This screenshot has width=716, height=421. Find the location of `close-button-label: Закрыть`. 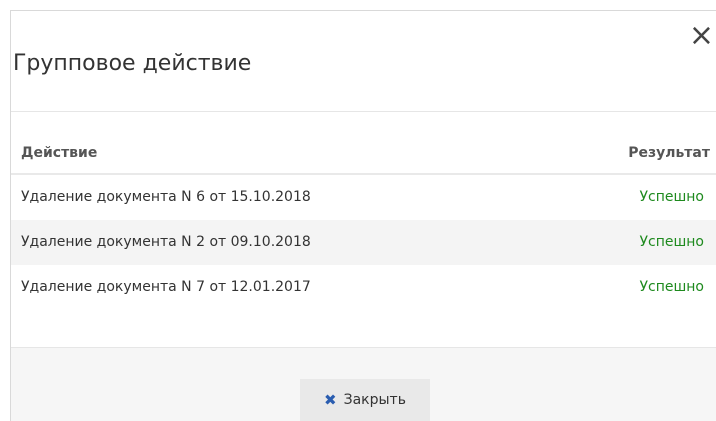

close-button-label: Закрыть is located at coordinates (374, 400).